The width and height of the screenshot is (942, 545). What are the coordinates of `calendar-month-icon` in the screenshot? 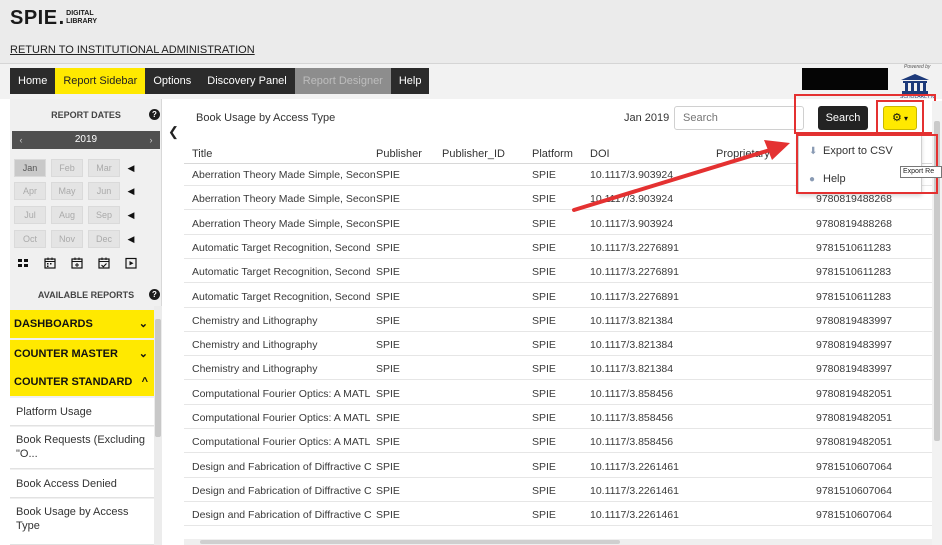 It's located at (50, 263).